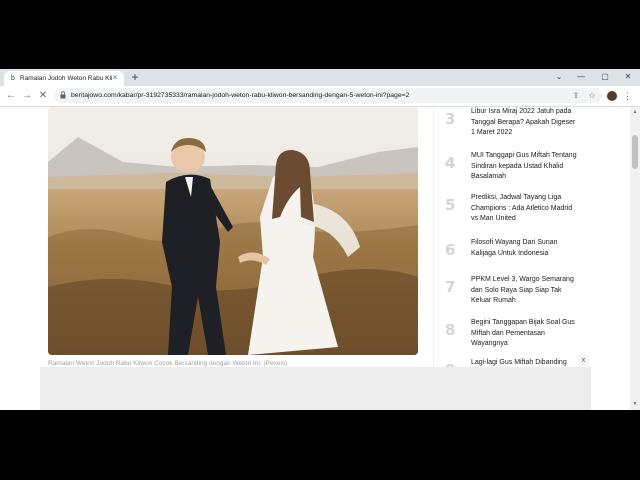  Describe the element at coordinates (612, 96) in the screenshot. I see `profile-avatar` at that location.